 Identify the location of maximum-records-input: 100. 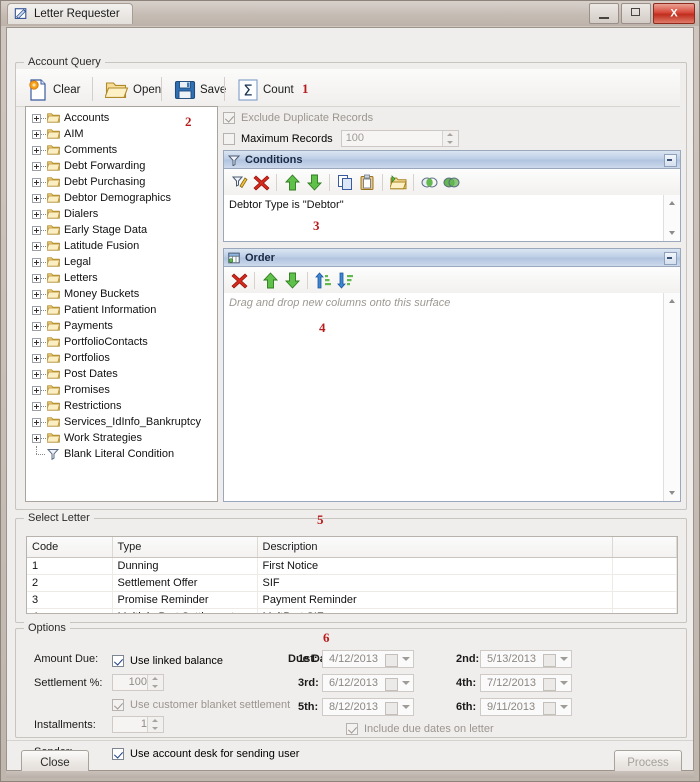
(399, 138).